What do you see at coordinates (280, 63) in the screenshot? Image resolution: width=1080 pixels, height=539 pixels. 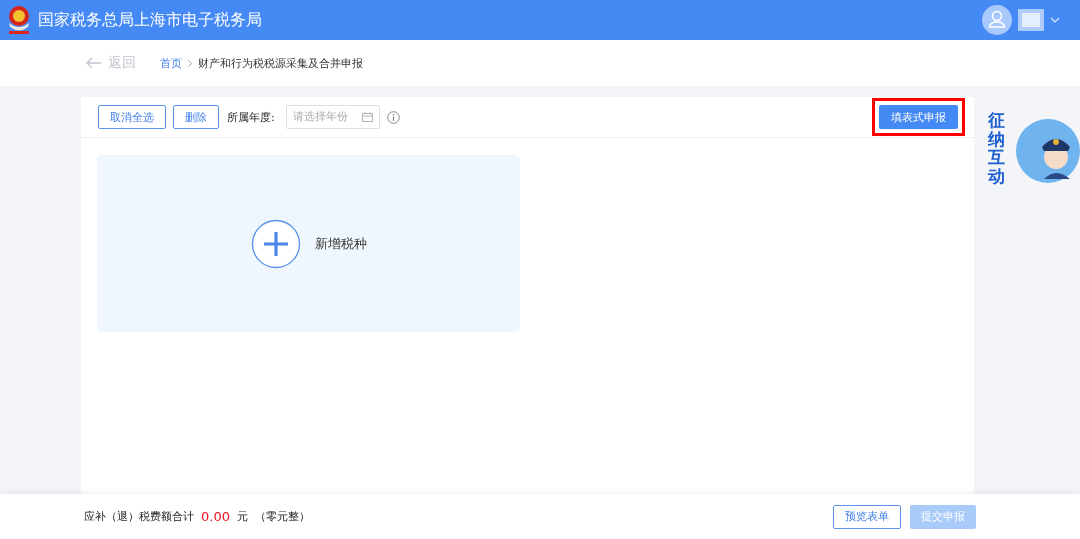 I see `breadcrumb-current: 财产和行为税税源采集及合并申报` at bounding box center [280, 63].